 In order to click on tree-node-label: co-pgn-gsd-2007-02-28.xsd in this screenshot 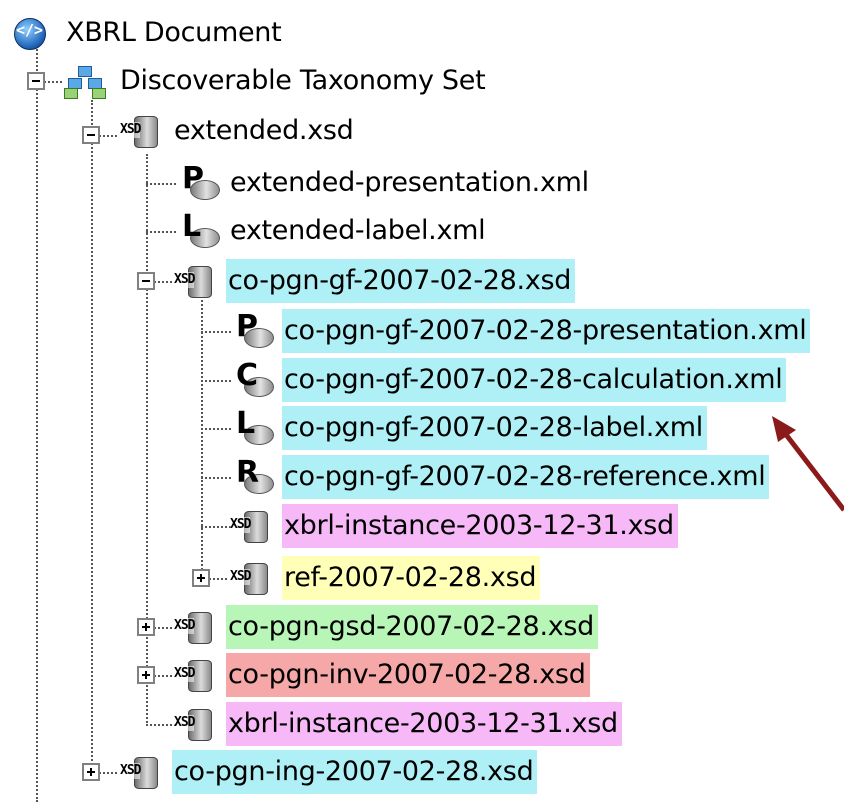, I will do `click(412, 627)`.